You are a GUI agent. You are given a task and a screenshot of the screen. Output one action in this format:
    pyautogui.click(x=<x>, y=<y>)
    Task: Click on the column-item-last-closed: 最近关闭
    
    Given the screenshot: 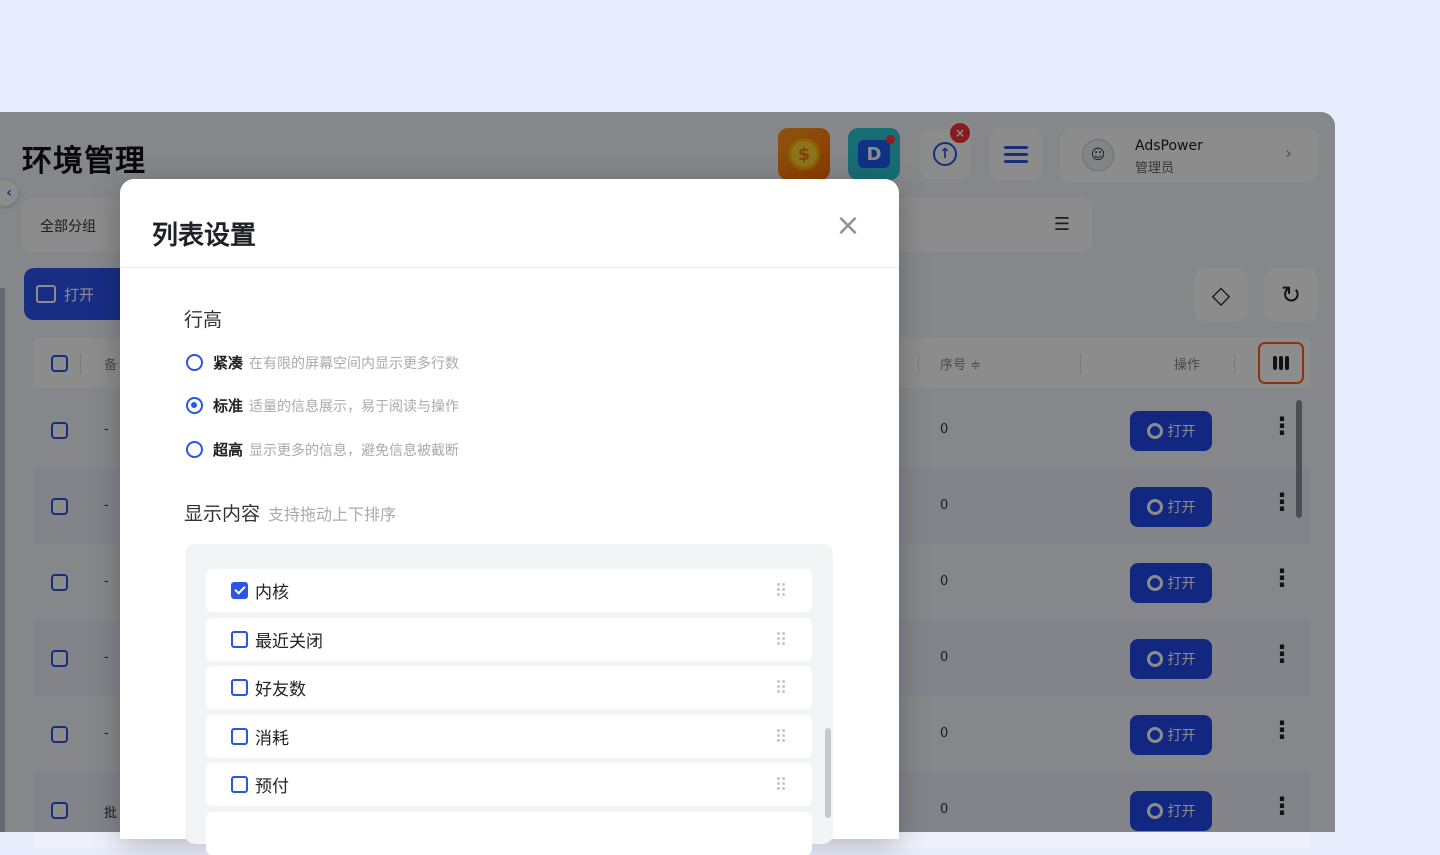 What is the action you would take?
    pyautogui.click(x=509, y=639)
    